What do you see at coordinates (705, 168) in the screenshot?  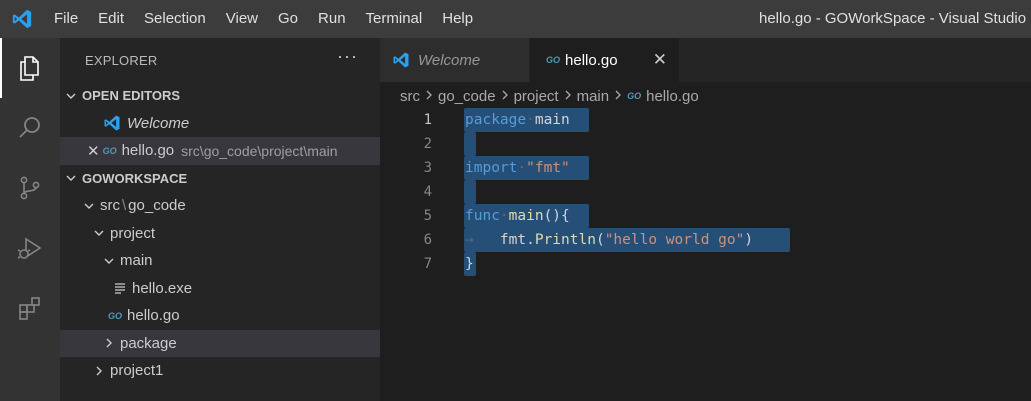 I see `code-line: 3 import · "fmt"` at bounding box center [705, 168].